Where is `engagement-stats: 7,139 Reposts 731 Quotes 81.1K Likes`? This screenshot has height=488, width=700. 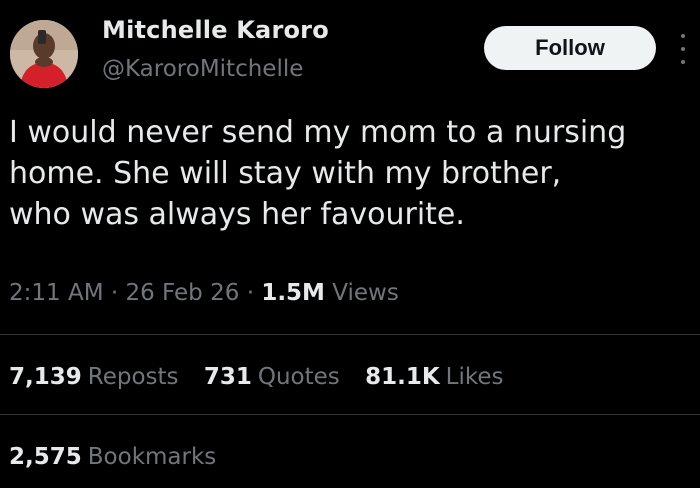 engagement-stats: 7,139 Reposts 731 Quotes 81.1K Likes is located at coordinates (265, 377).